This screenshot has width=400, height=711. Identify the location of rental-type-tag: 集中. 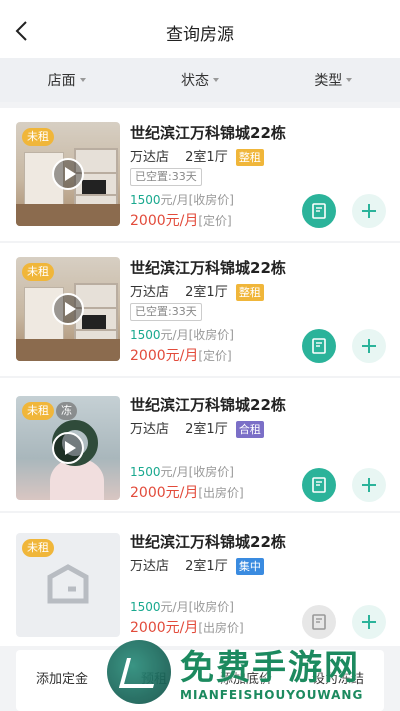
(249, 566).